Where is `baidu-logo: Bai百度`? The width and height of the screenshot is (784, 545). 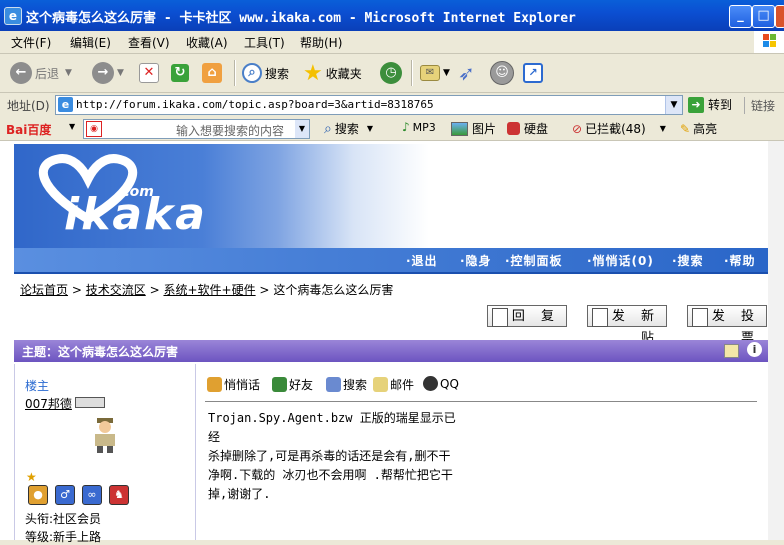
baidu-logo: Bai百度 is located at coordinates (28, 129).